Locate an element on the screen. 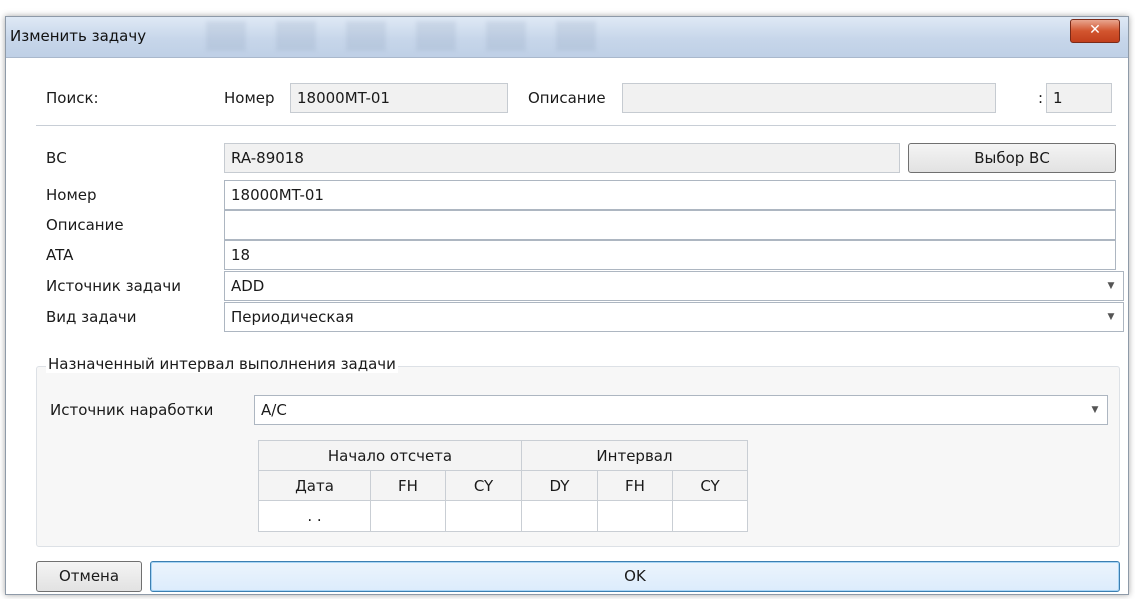 The width and height of the screenshot is (1135, 599). start-date-cell: . . is located at coordinates (314, 516).